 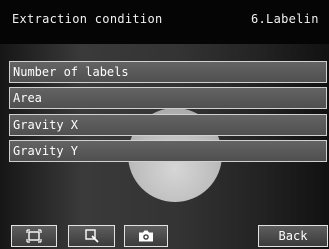 I want to click on list-item-gravity-x: Gravity X, so click(x=168, y=125).